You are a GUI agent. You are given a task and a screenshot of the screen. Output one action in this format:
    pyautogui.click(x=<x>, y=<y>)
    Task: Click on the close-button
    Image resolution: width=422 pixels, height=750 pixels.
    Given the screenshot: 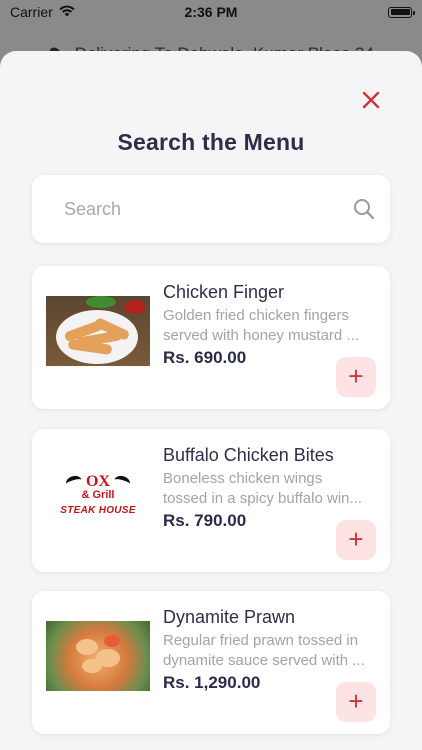 What is the action you would take?
    pyautogui.click(x=371, y=100)
    